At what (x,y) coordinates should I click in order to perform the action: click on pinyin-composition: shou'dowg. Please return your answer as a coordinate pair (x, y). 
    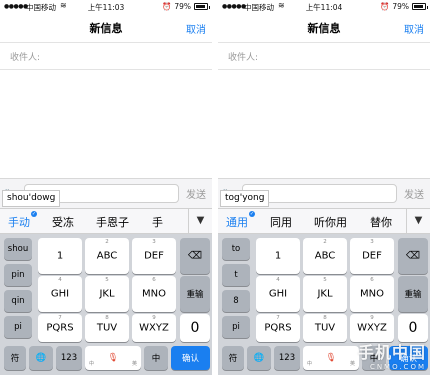
    Looking at the image, I should click on (31, 198).